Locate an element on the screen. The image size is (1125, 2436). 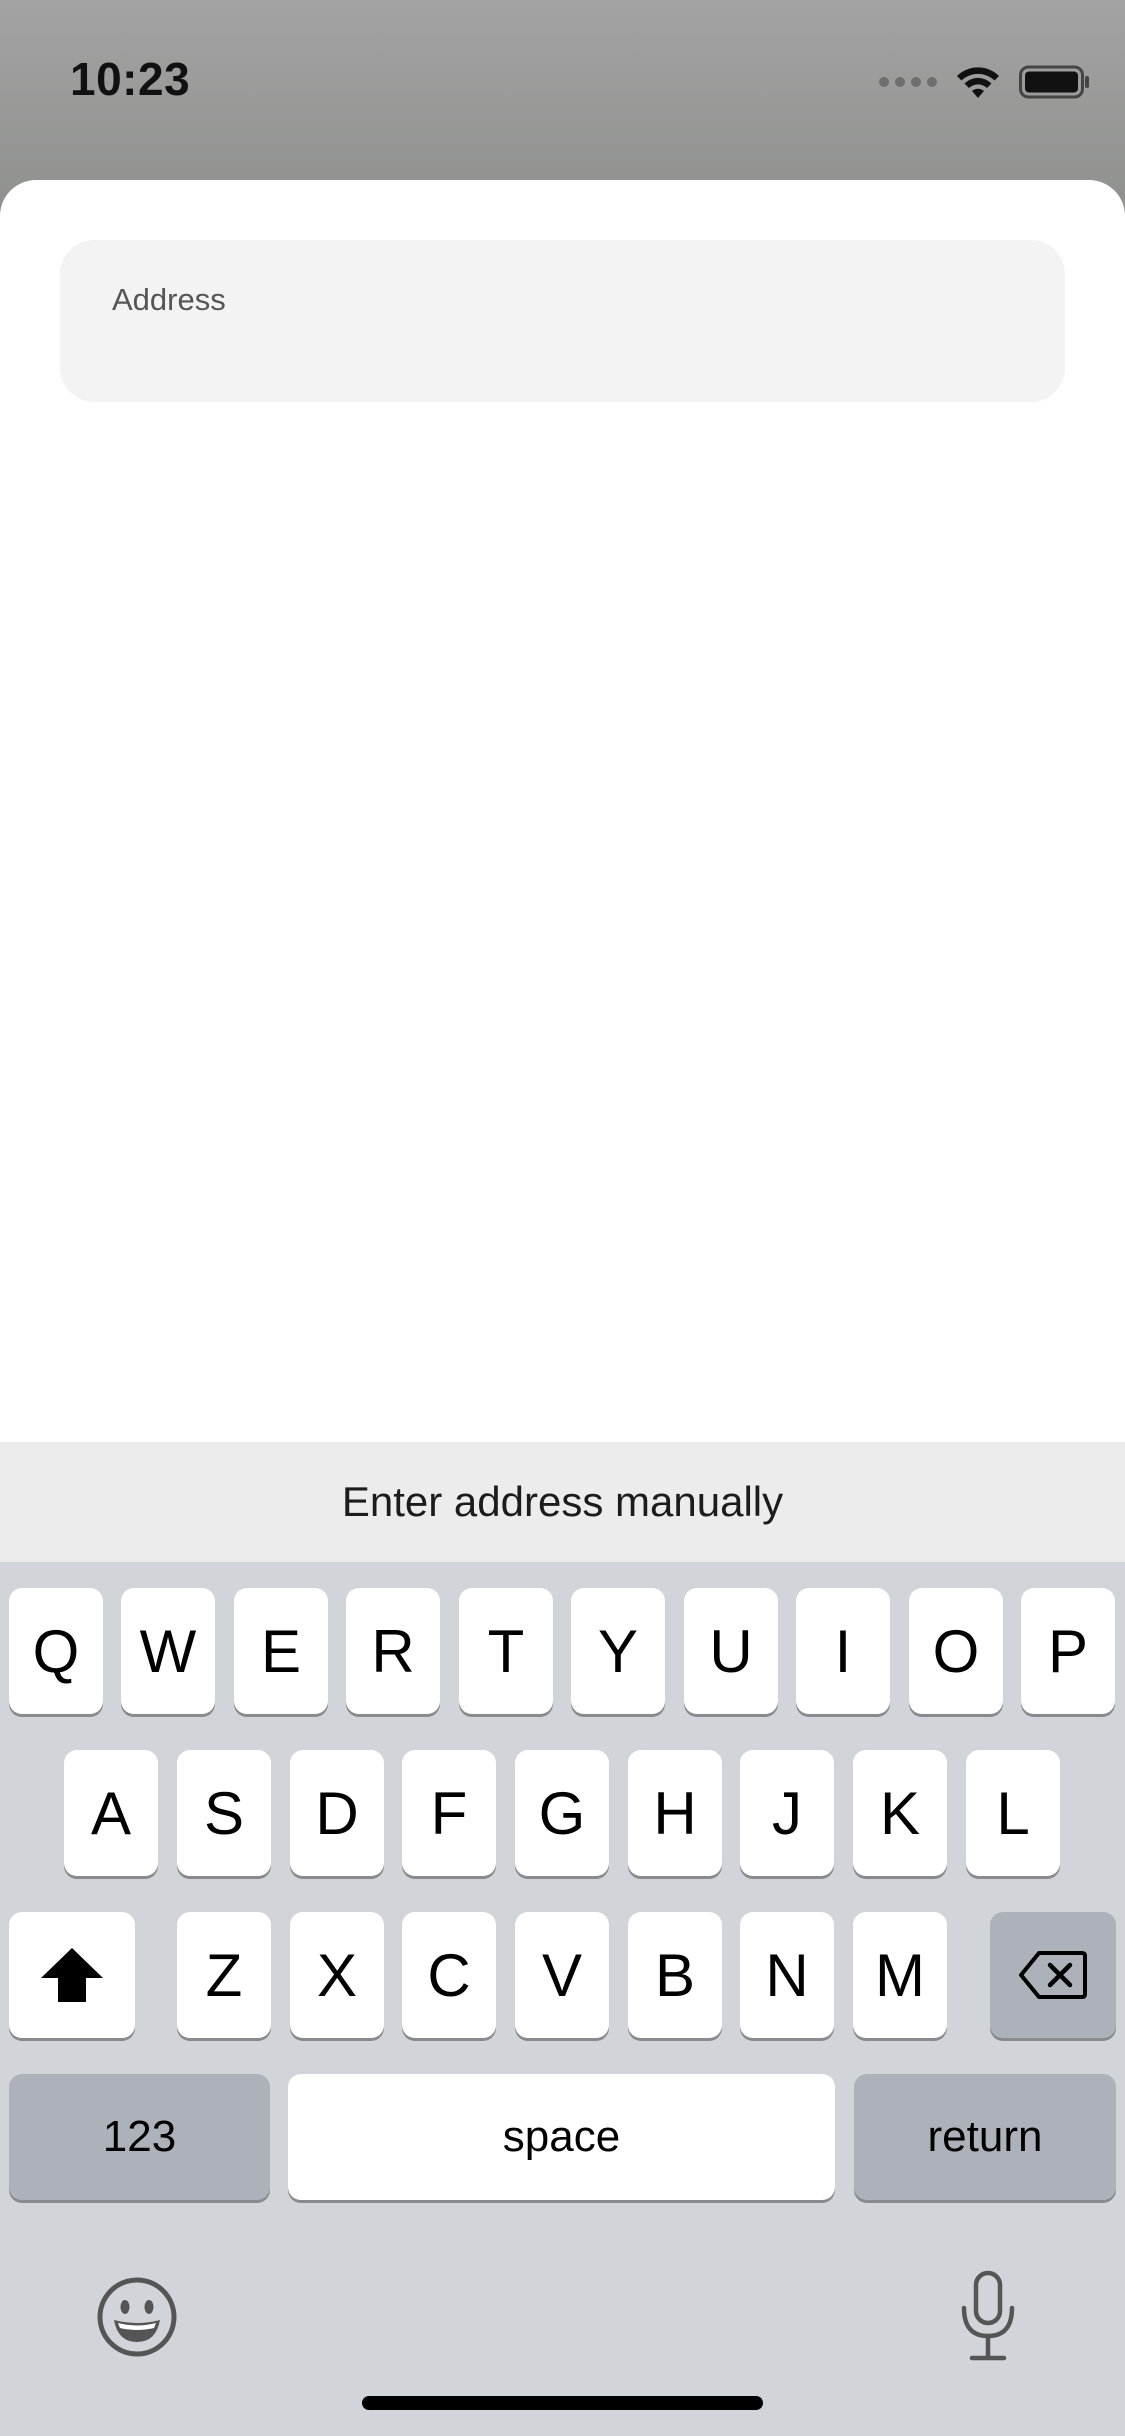
key-s: S is located at coordinates (224, 1813).